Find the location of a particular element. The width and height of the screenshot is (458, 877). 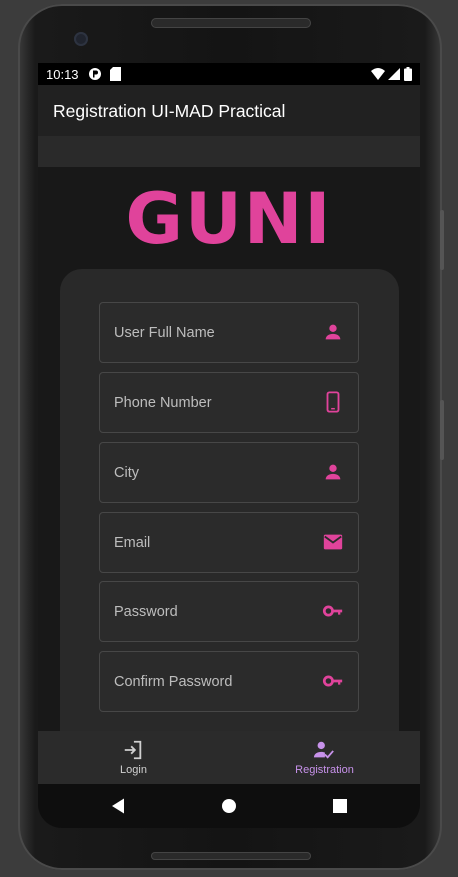

nav-item-registration: Registration is located at coordinates (324, 757).